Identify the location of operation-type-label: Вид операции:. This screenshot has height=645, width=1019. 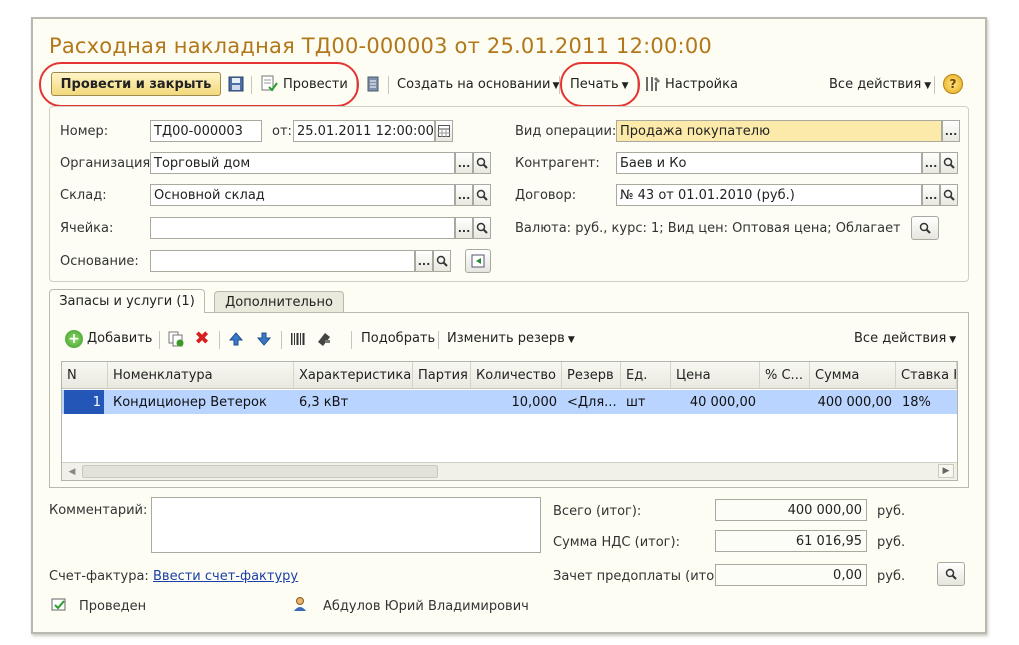
(566, 131).